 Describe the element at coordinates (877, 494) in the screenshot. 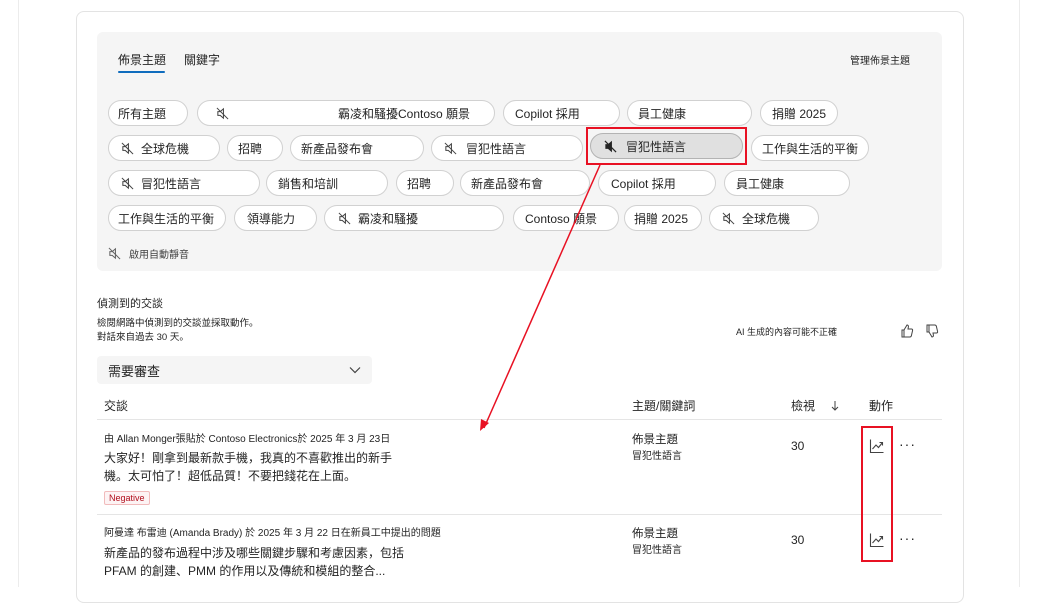

I see `highlight-box-action-column` at that location.